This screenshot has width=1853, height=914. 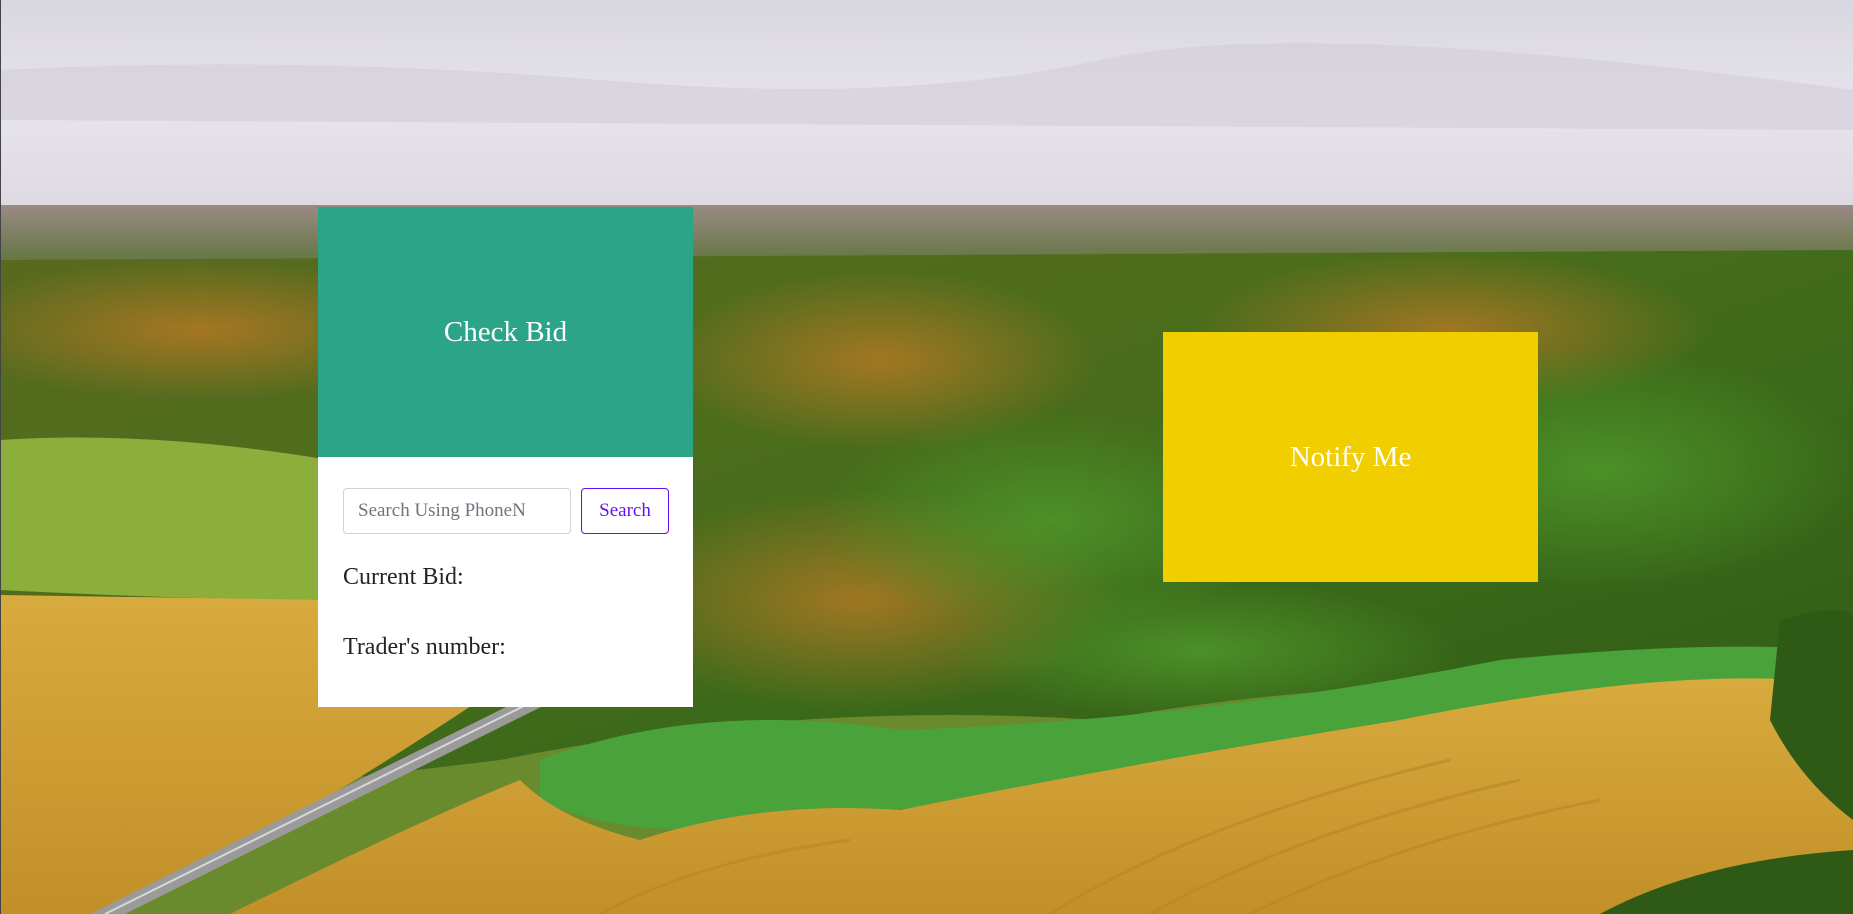 What do you see at coordinates (424, 647) in the screenshot?
I see `trader-number-label: Trader's number:` at bounding box center [424, 647].